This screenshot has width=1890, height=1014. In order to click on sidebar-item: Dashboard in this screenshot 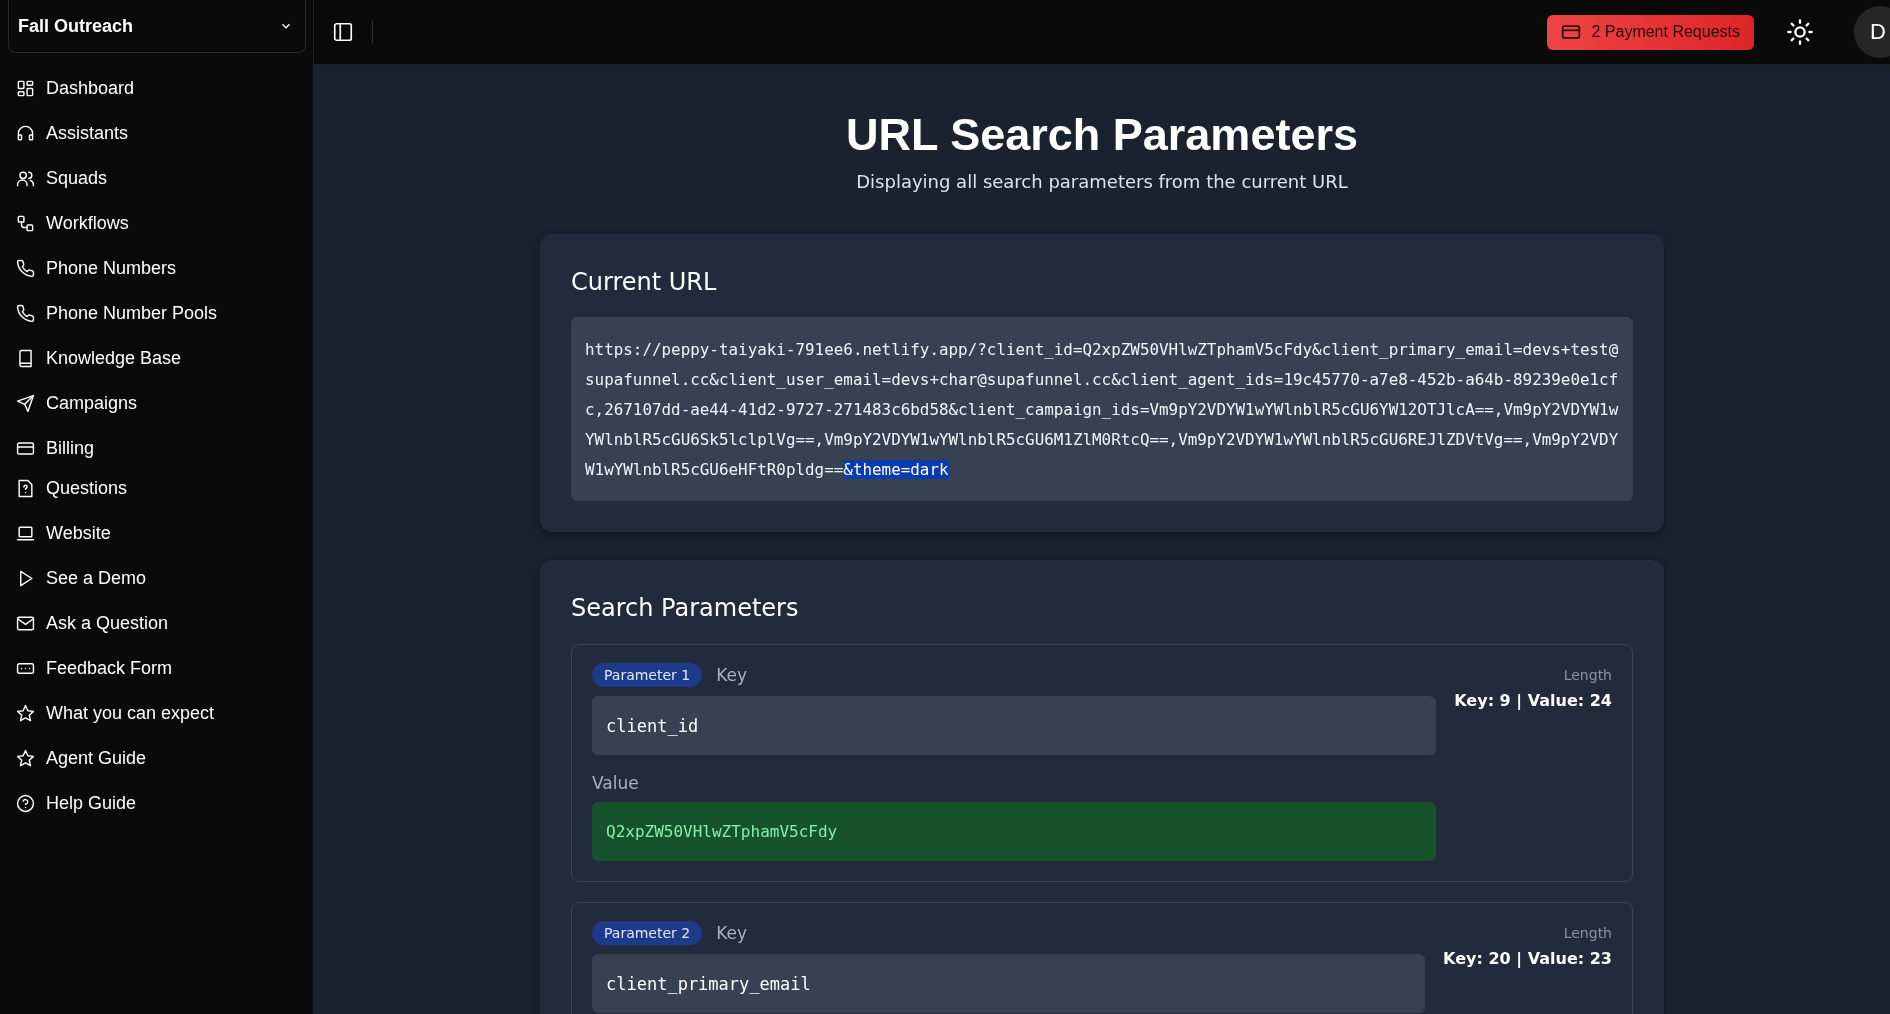, I will do `click(156, 88)`.